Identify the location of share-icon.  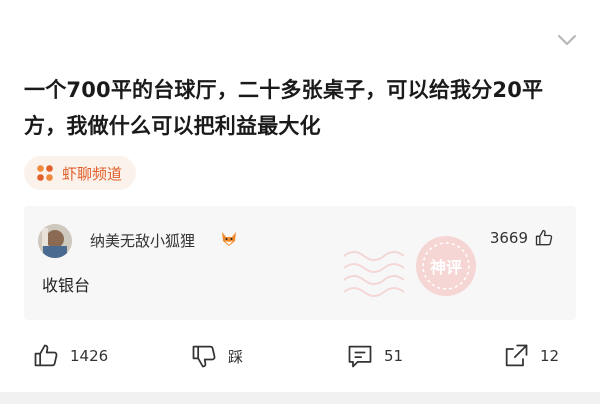
(516, 355).